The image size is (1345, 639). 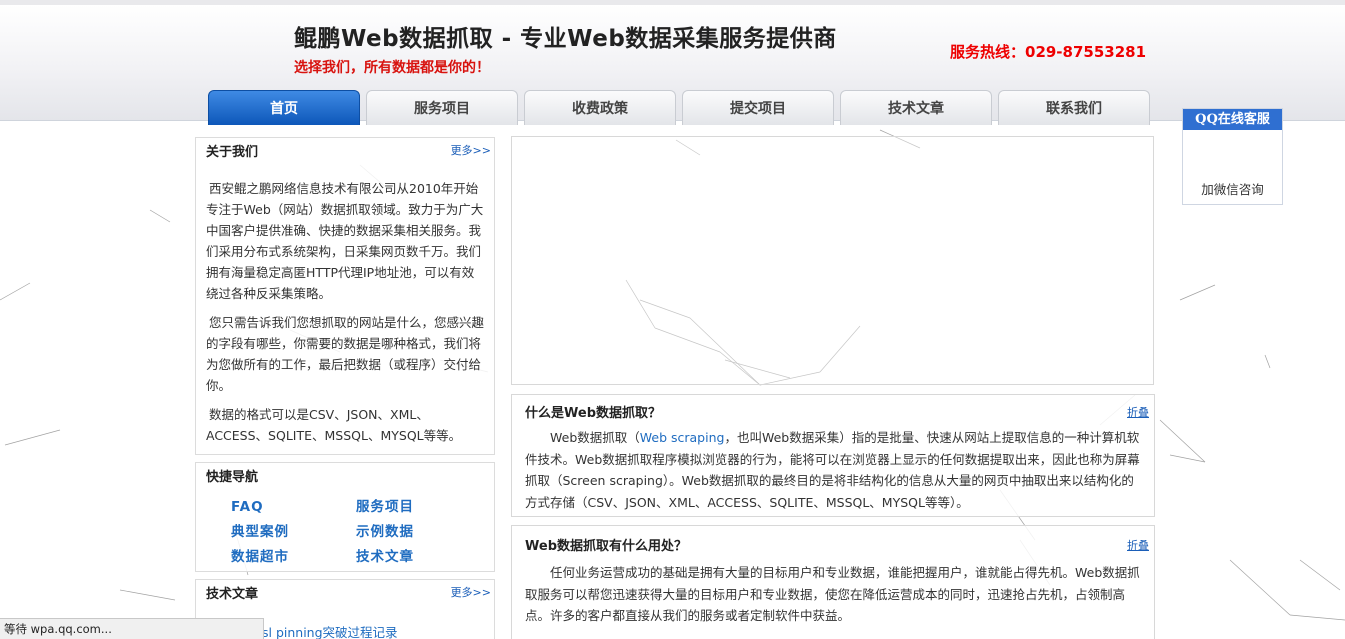 What do you see at coordinates (1232, 119) in the screenshot?
I see `qq-widget-title: QQ在线客服` at bounding box center [1232, 119].